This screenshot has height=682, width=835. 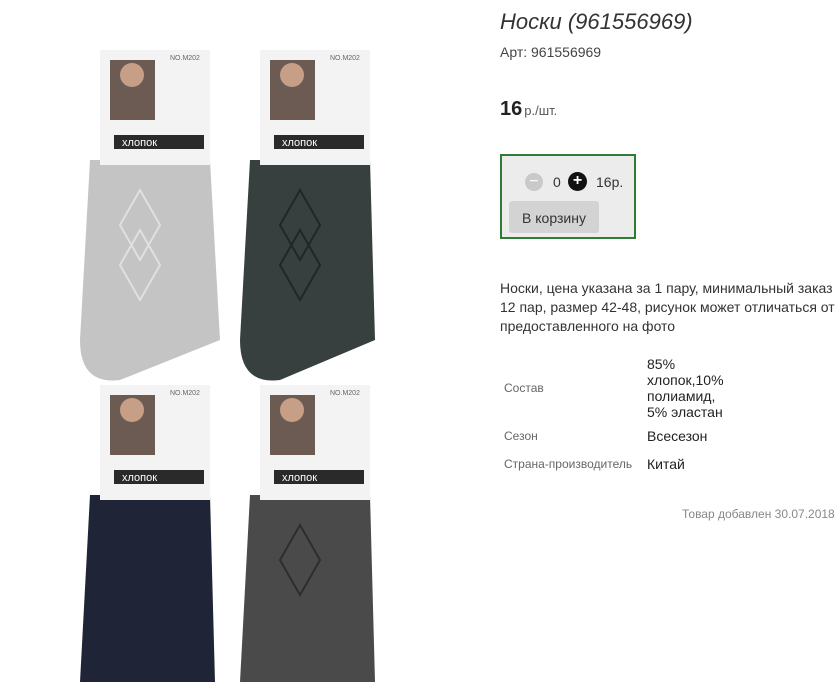 What do you see at coordinates (150, 250) in the screenshot?
I see `sock-body` at bounding box center [150, 250].